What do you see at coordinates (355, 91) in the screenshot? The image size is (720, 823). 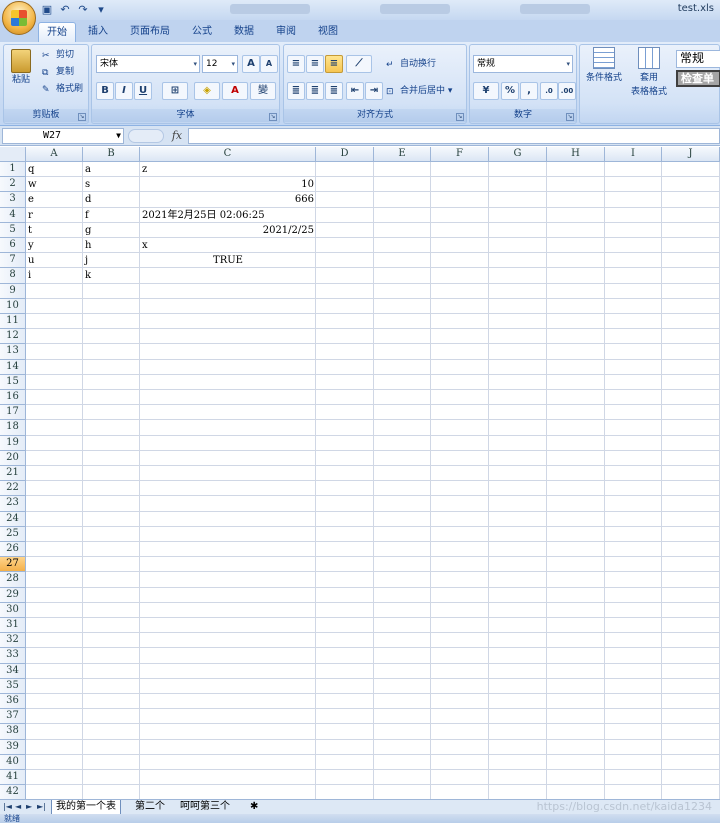 I see `decrease-indent-button: ⇤` at bounding box center [355, 91].